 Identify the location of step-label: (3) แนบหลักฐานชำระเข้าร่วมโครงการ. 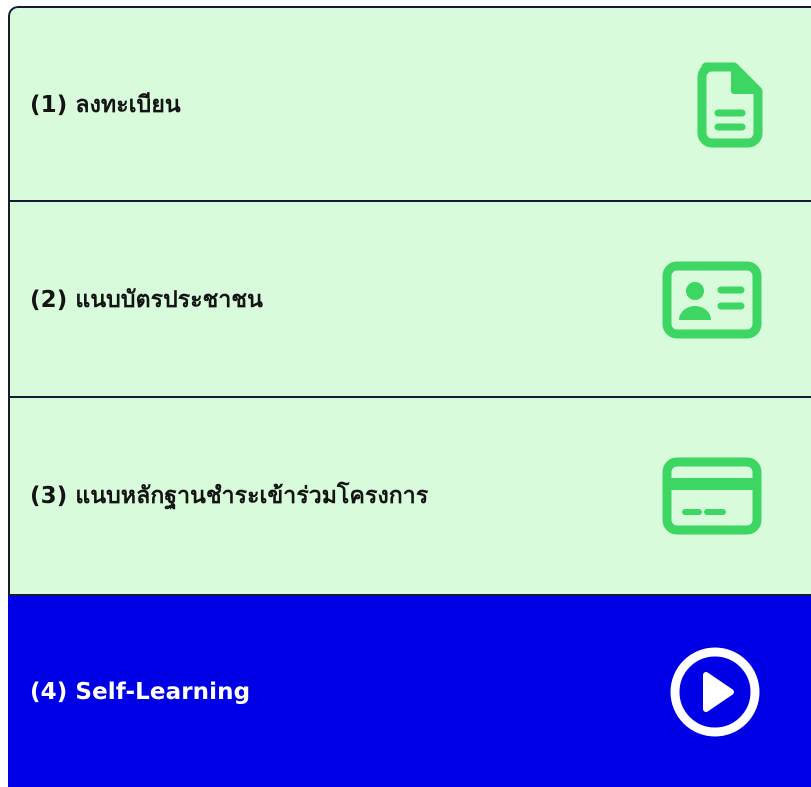
(229, 496).